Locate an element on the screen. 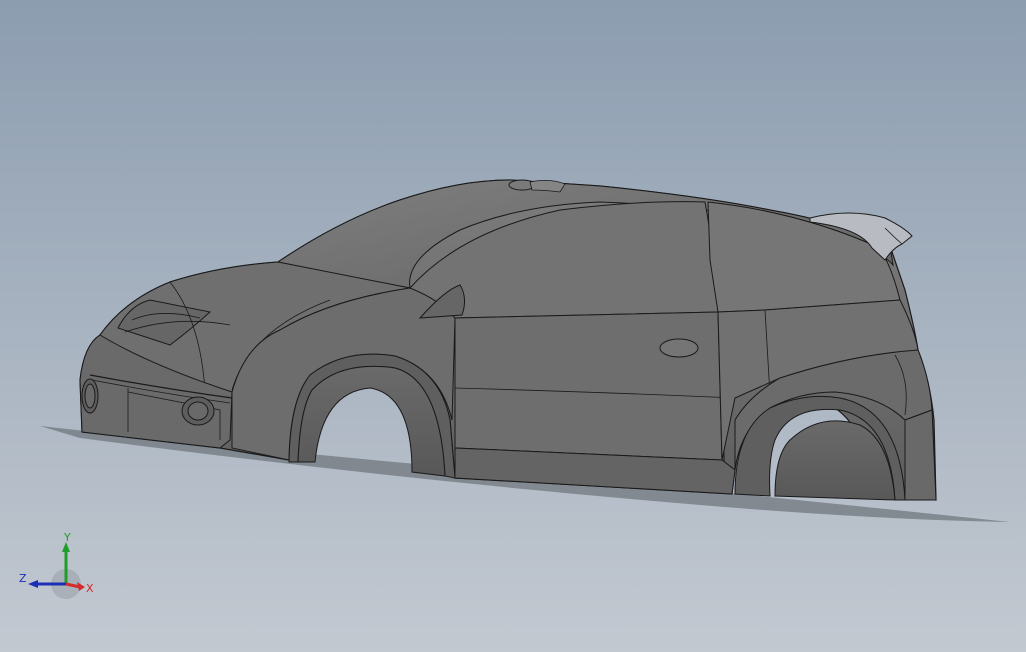  rear-bumper is located at coordinates (920, 455).